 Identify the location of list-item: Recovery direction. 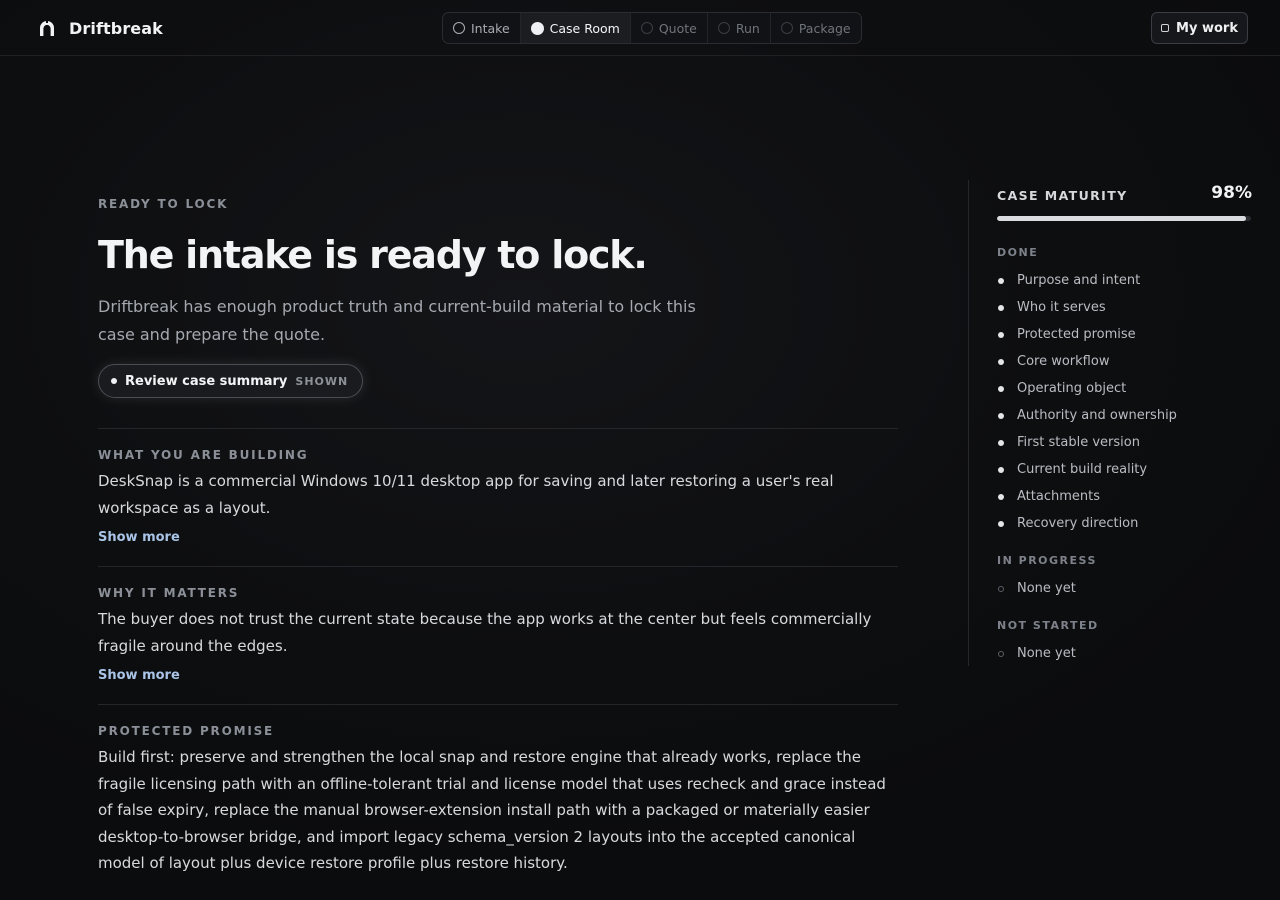
(1127, 523).